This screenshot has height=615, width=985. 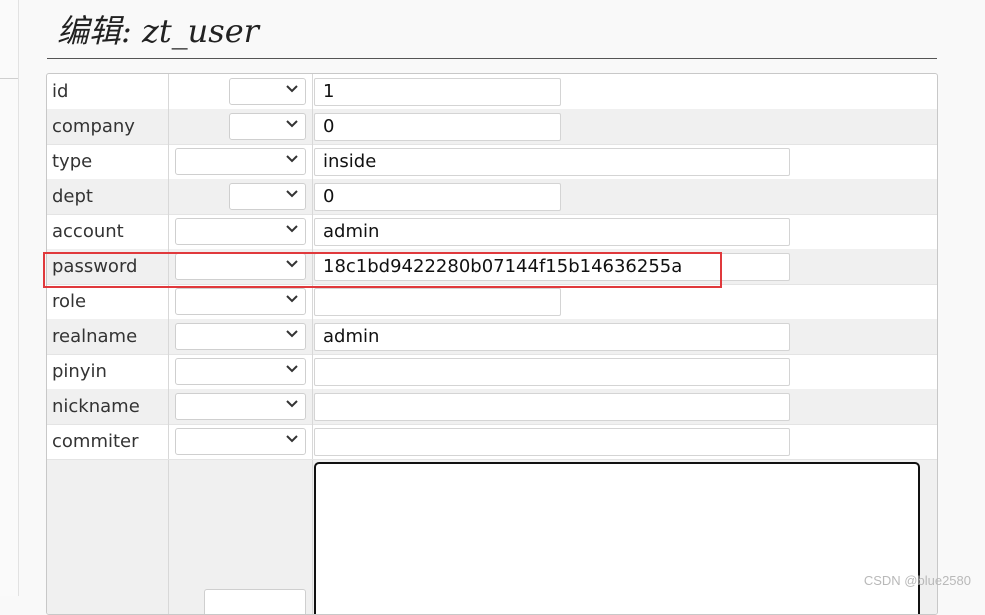 I want to click on field-name: id, so click(x=108, y=91).